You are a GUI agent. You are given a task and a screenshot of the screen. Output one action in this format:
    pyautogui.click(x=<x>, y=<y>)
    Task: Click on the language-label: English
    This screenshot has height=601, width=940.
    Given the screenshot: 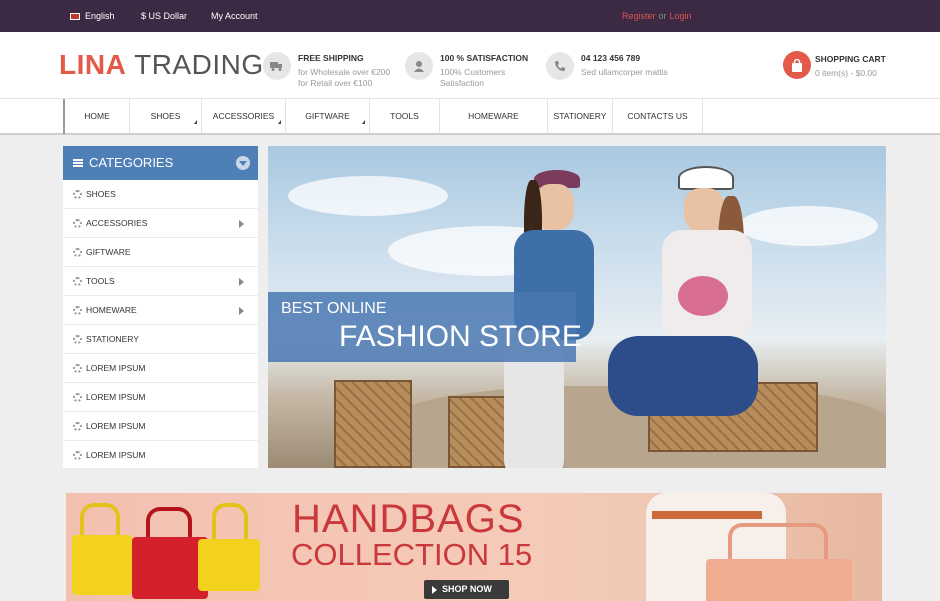 What is the action you would take?
    pyautogui.click(x=100, y=16)
    